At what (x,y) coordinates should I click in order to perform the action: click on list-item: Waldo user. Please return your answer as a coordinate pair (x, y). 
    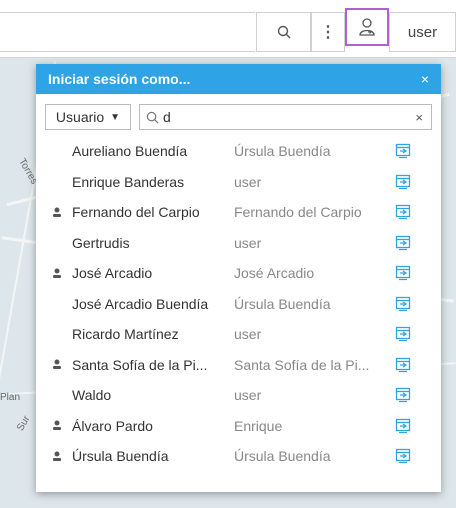
    Looking at the image, I should click on (238, 395).